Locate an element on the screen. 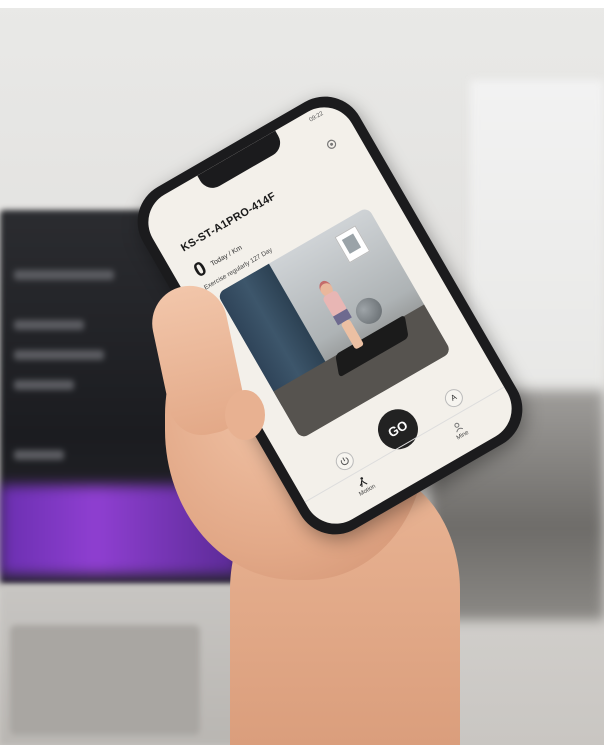  wall-art is located at coordinates (352, 244).